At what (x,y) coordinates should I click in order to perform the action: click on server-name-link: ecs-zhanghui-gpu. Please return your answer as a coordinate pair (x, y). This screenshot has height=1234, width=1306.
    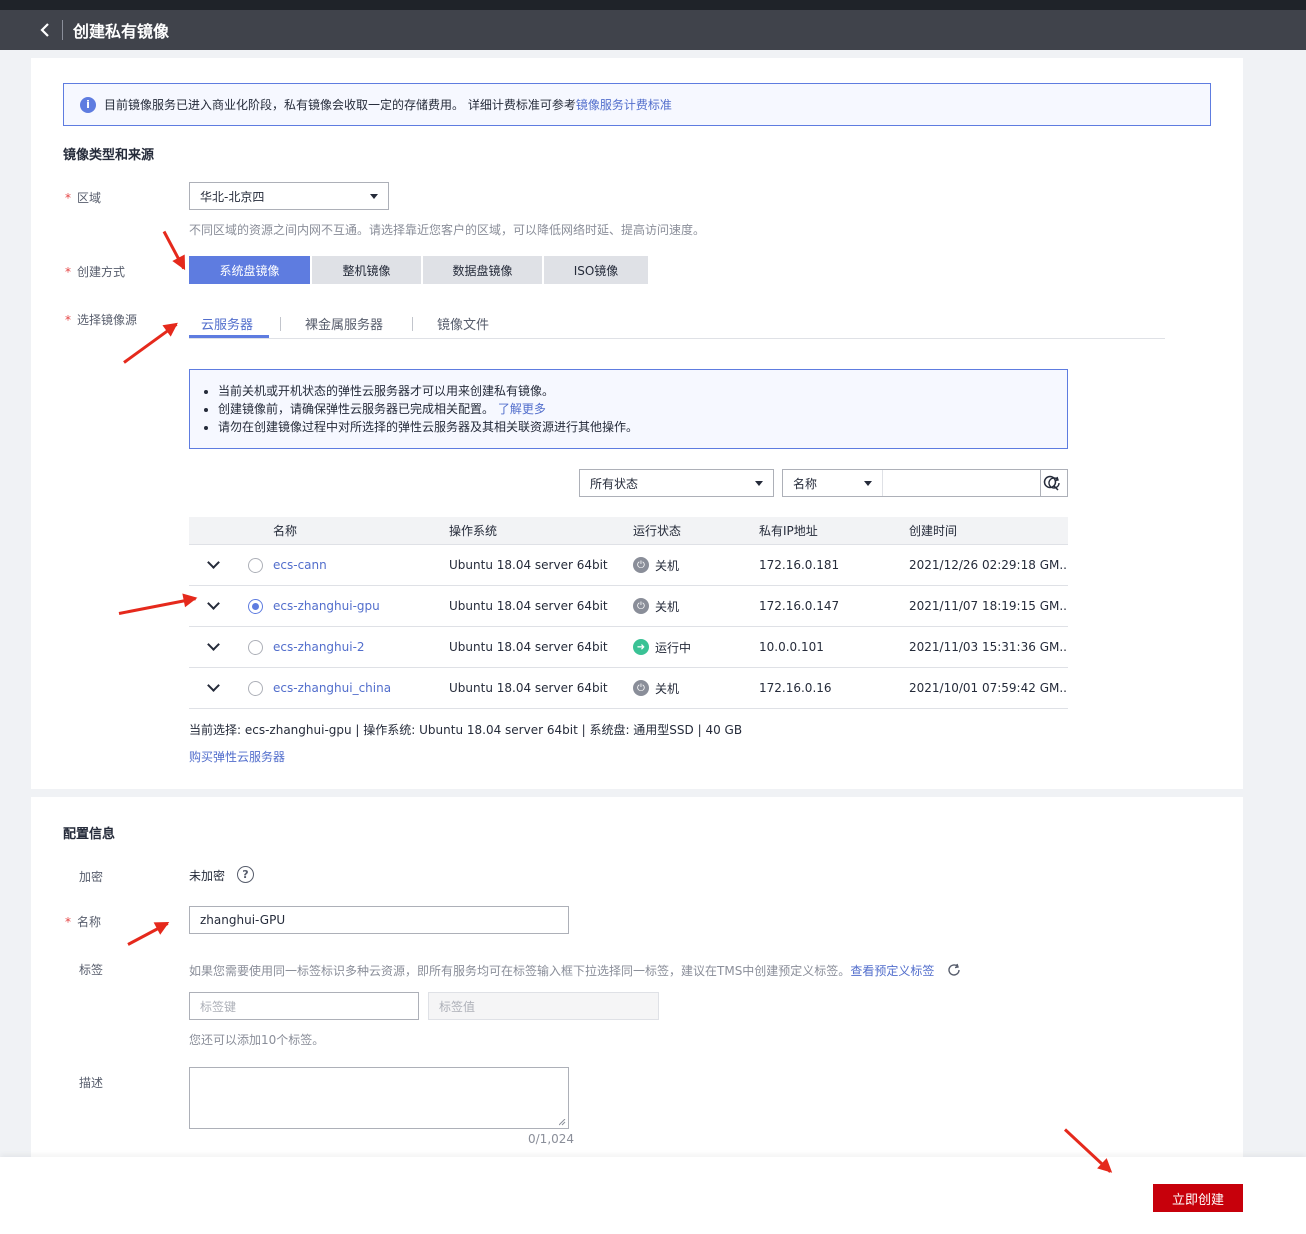
    Looking at the image, I should click on (361, 606).